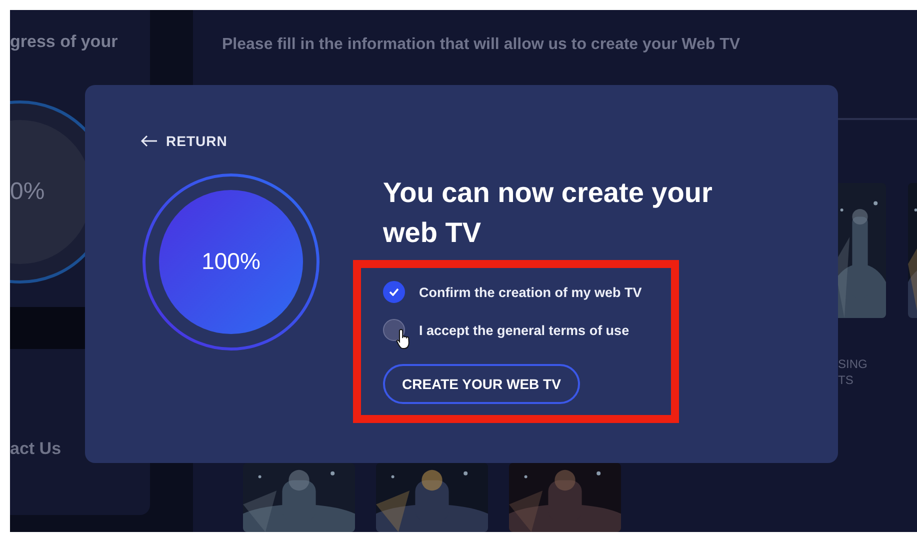 The image size is (917, 534). What do you see at coordinates (231, 261) in the screenshot?
I see `progress-percent: 100%` at bounding box center [231, 261].